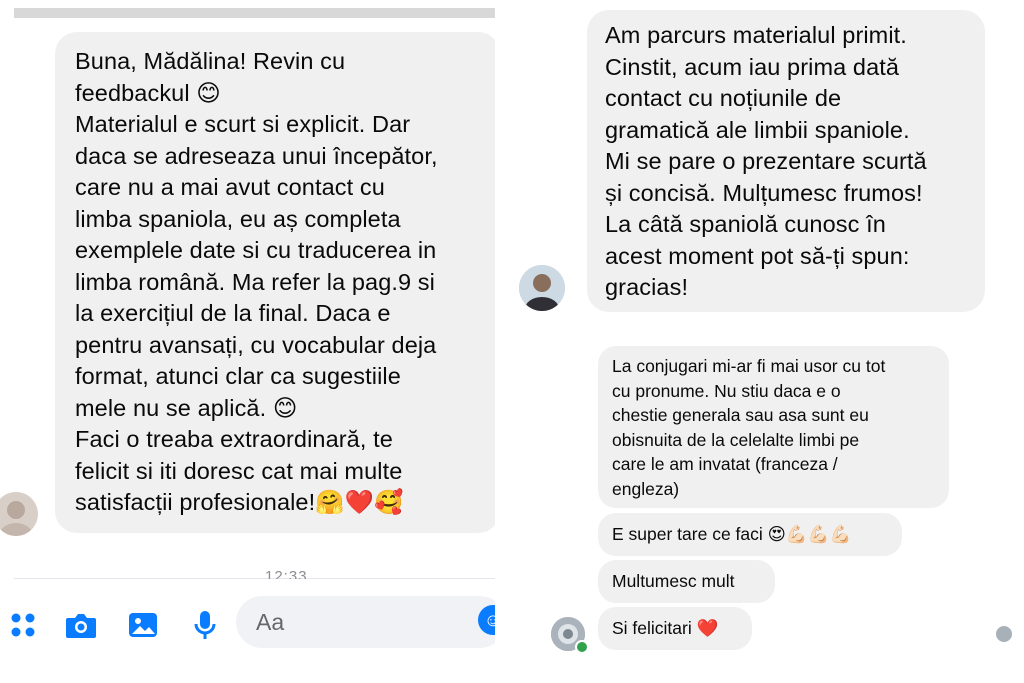 Image resolution: width=1024 pixels, height=683 pixels. Describe the element at coordinates (673, 581) in the screenshot. I see `message-text: Multumesc mult` at that location.